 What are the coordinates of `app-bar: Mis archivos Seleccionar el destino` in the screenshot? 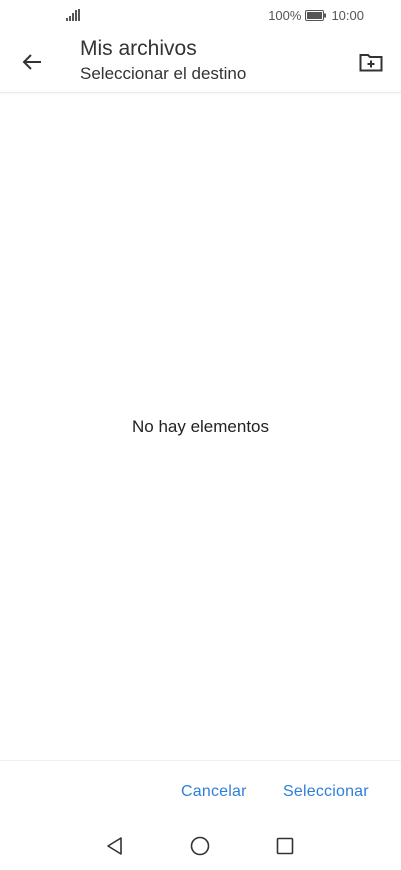 It's located at (200, 61).